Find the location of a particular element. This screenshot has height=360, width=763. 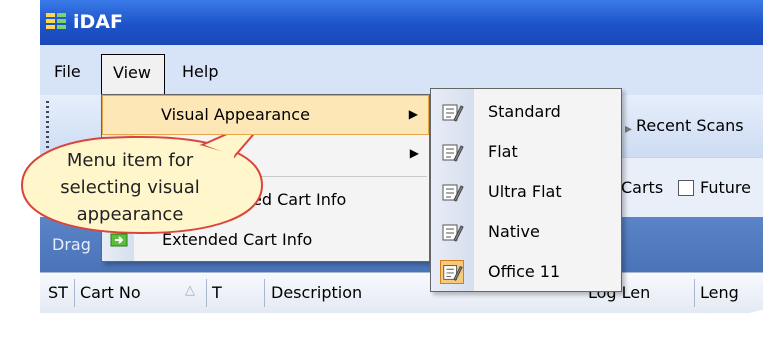

column-description: Description is located at coordinates (316, 292).